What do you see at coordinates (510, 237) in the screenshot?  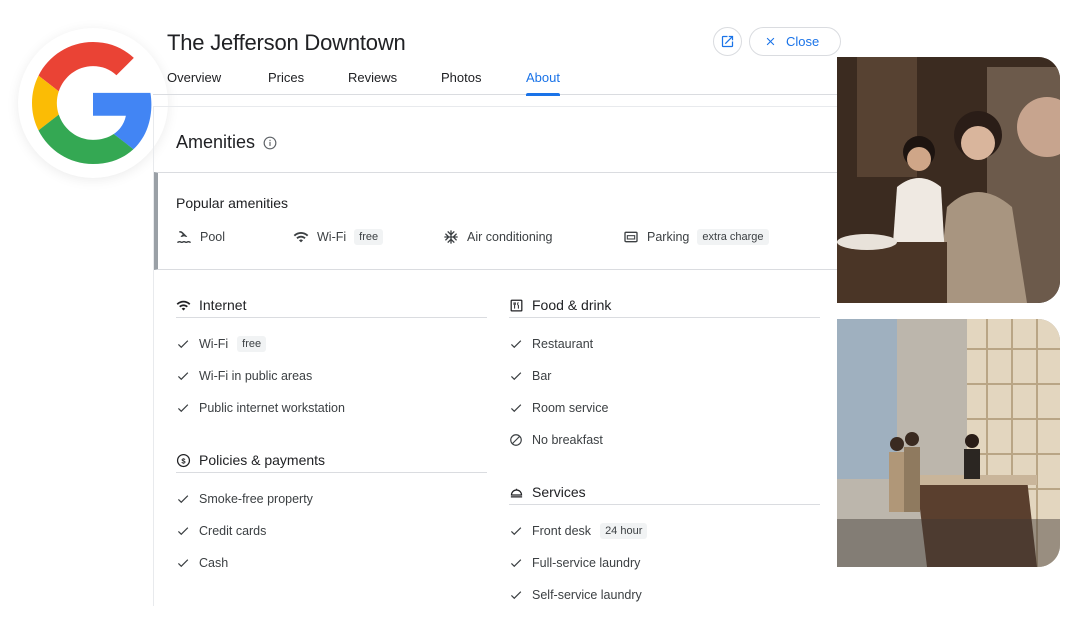 I see `popular-item-label: Air conditioning` at bounding box center [510, 237].